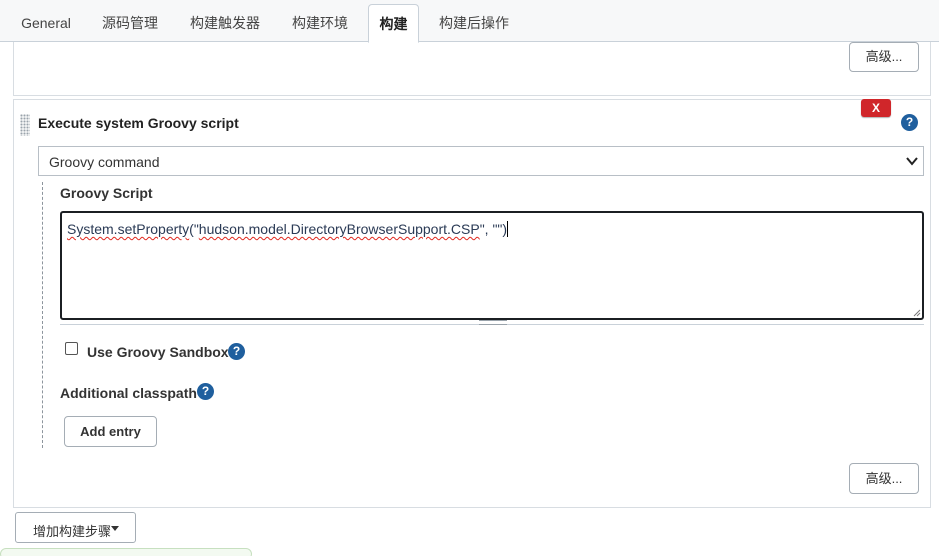 This screenshot has width=939, height=556. What do you see at coordinates (71, 348) in the screenshot?
I see `sandbox-checkbox` at bounding box center [71, 348].